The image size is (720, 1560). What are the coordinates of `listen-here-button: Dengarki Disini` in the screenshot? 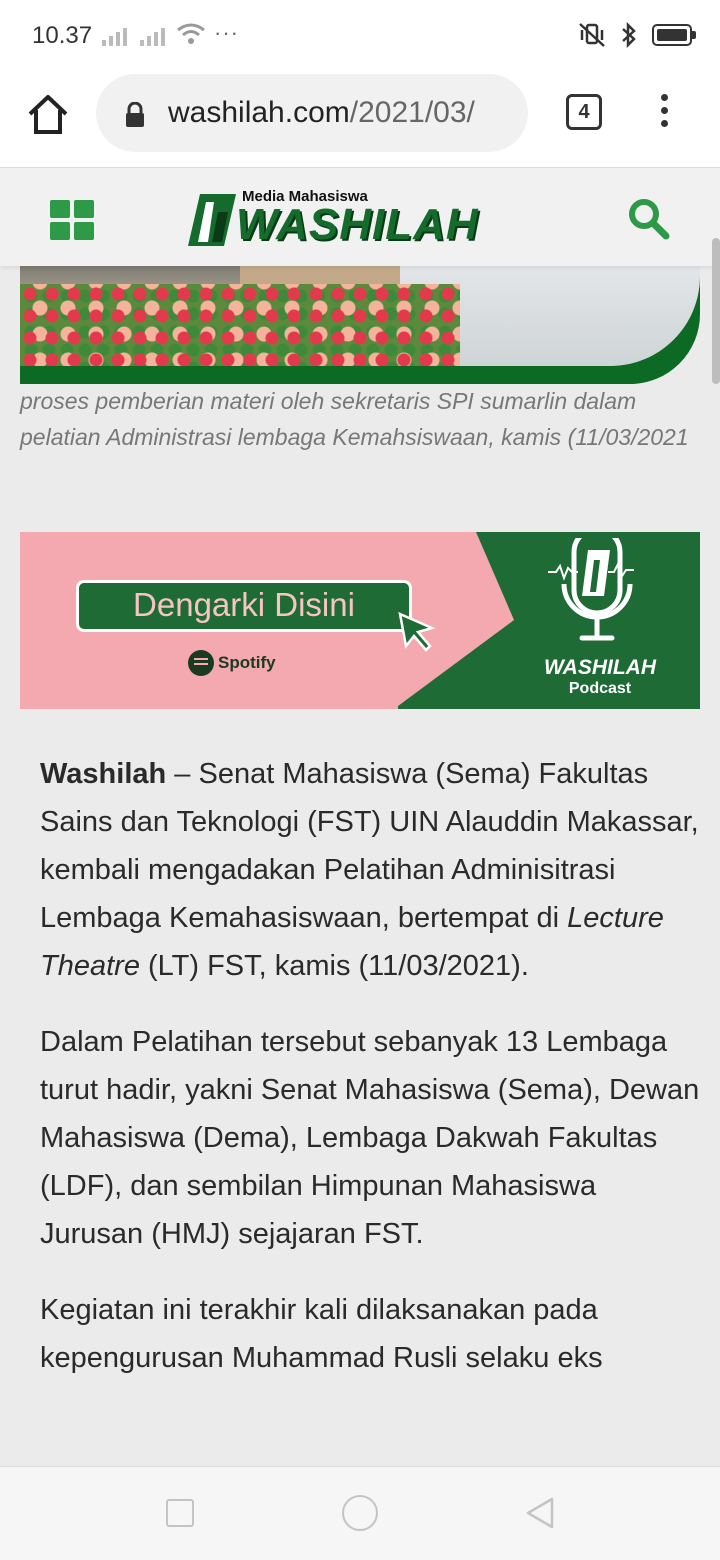 It's located at (244, 606).